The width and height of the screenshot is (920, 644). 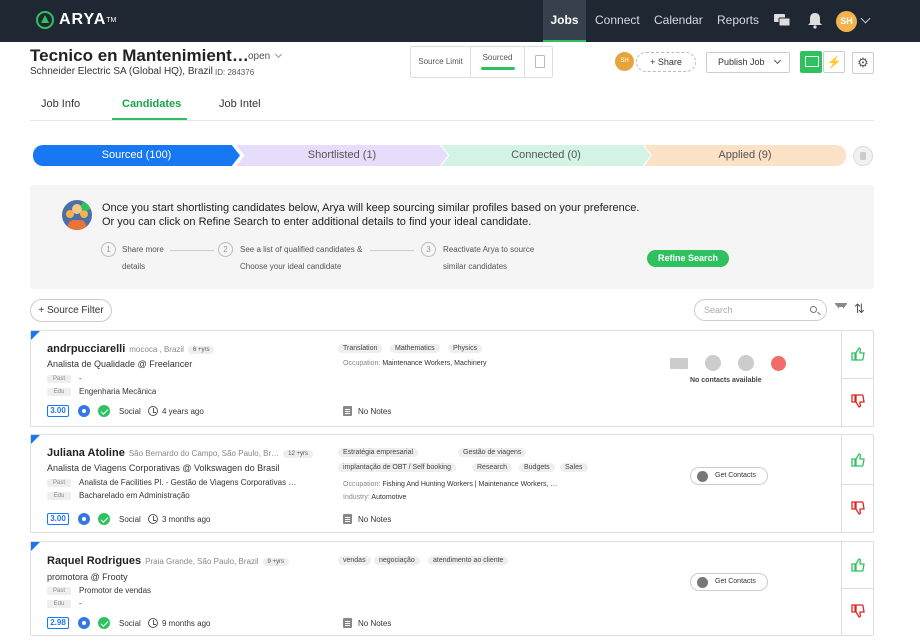 What do you see at coordinates (153, 623) in the screenshot?
I see `clock-icon` at bounding box center [153, 623].